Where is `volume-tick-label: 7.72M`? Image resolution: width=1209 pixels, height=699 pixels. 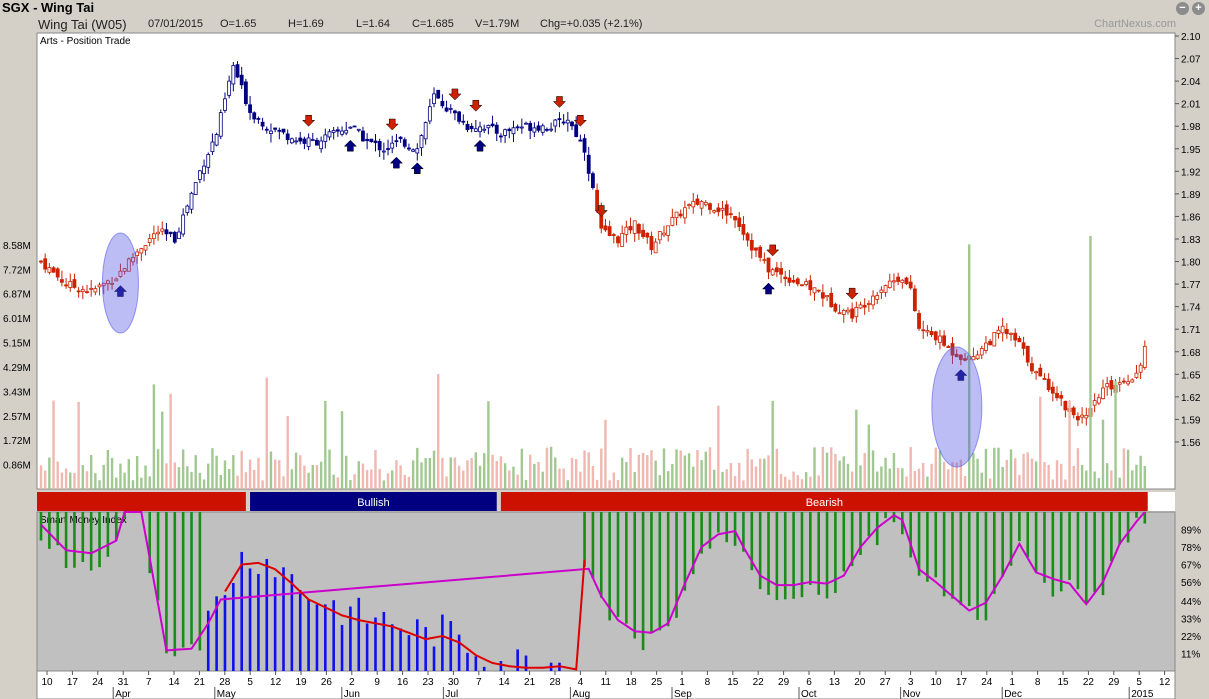
volume-tick-label: 7.72M is located at coordinates (17, 270).